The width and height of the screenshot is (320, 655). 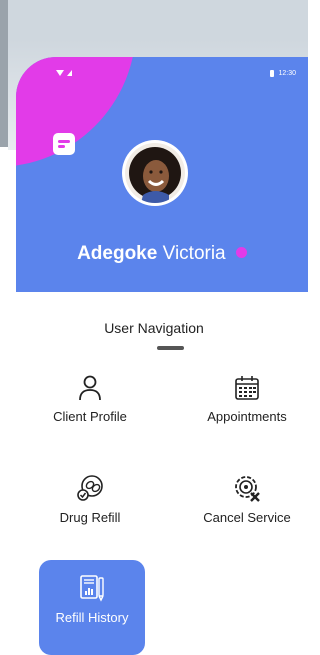 I want to click on nav-appointments: Appointments, so click(x=247, y=399).